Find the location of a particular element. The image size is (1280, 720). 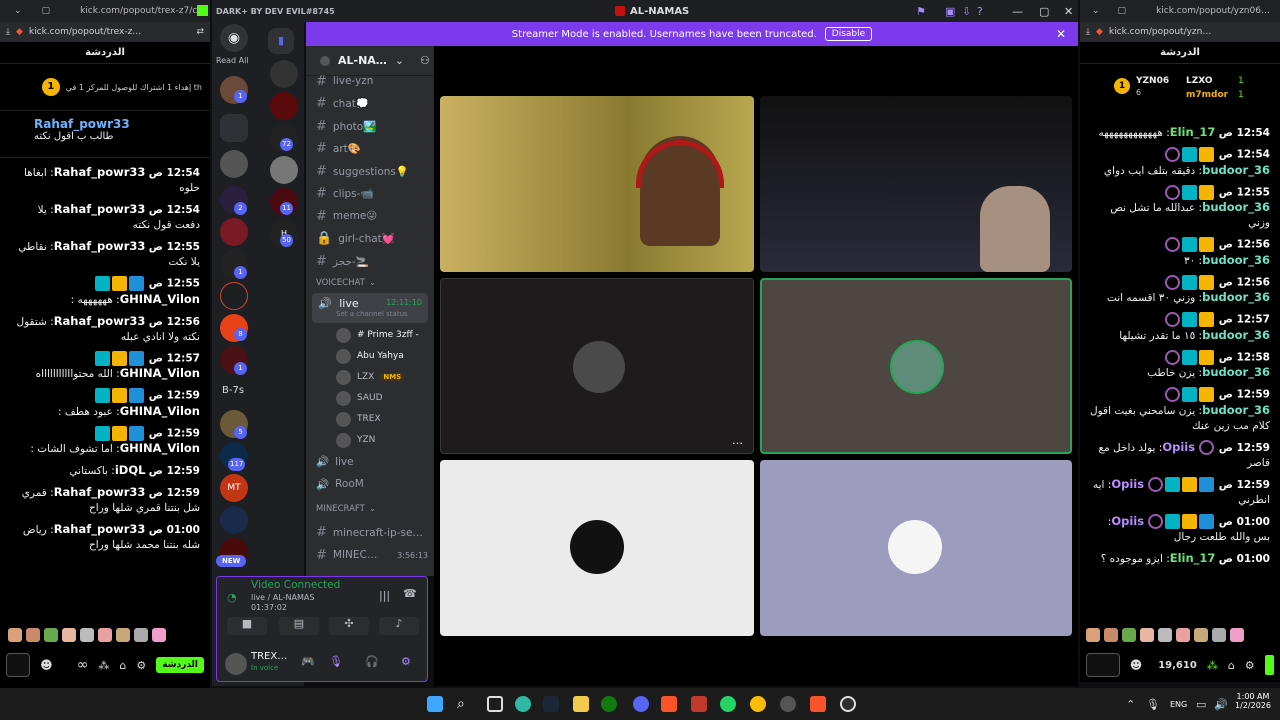

camera-button: ■ is located at coordinates (247, 626).